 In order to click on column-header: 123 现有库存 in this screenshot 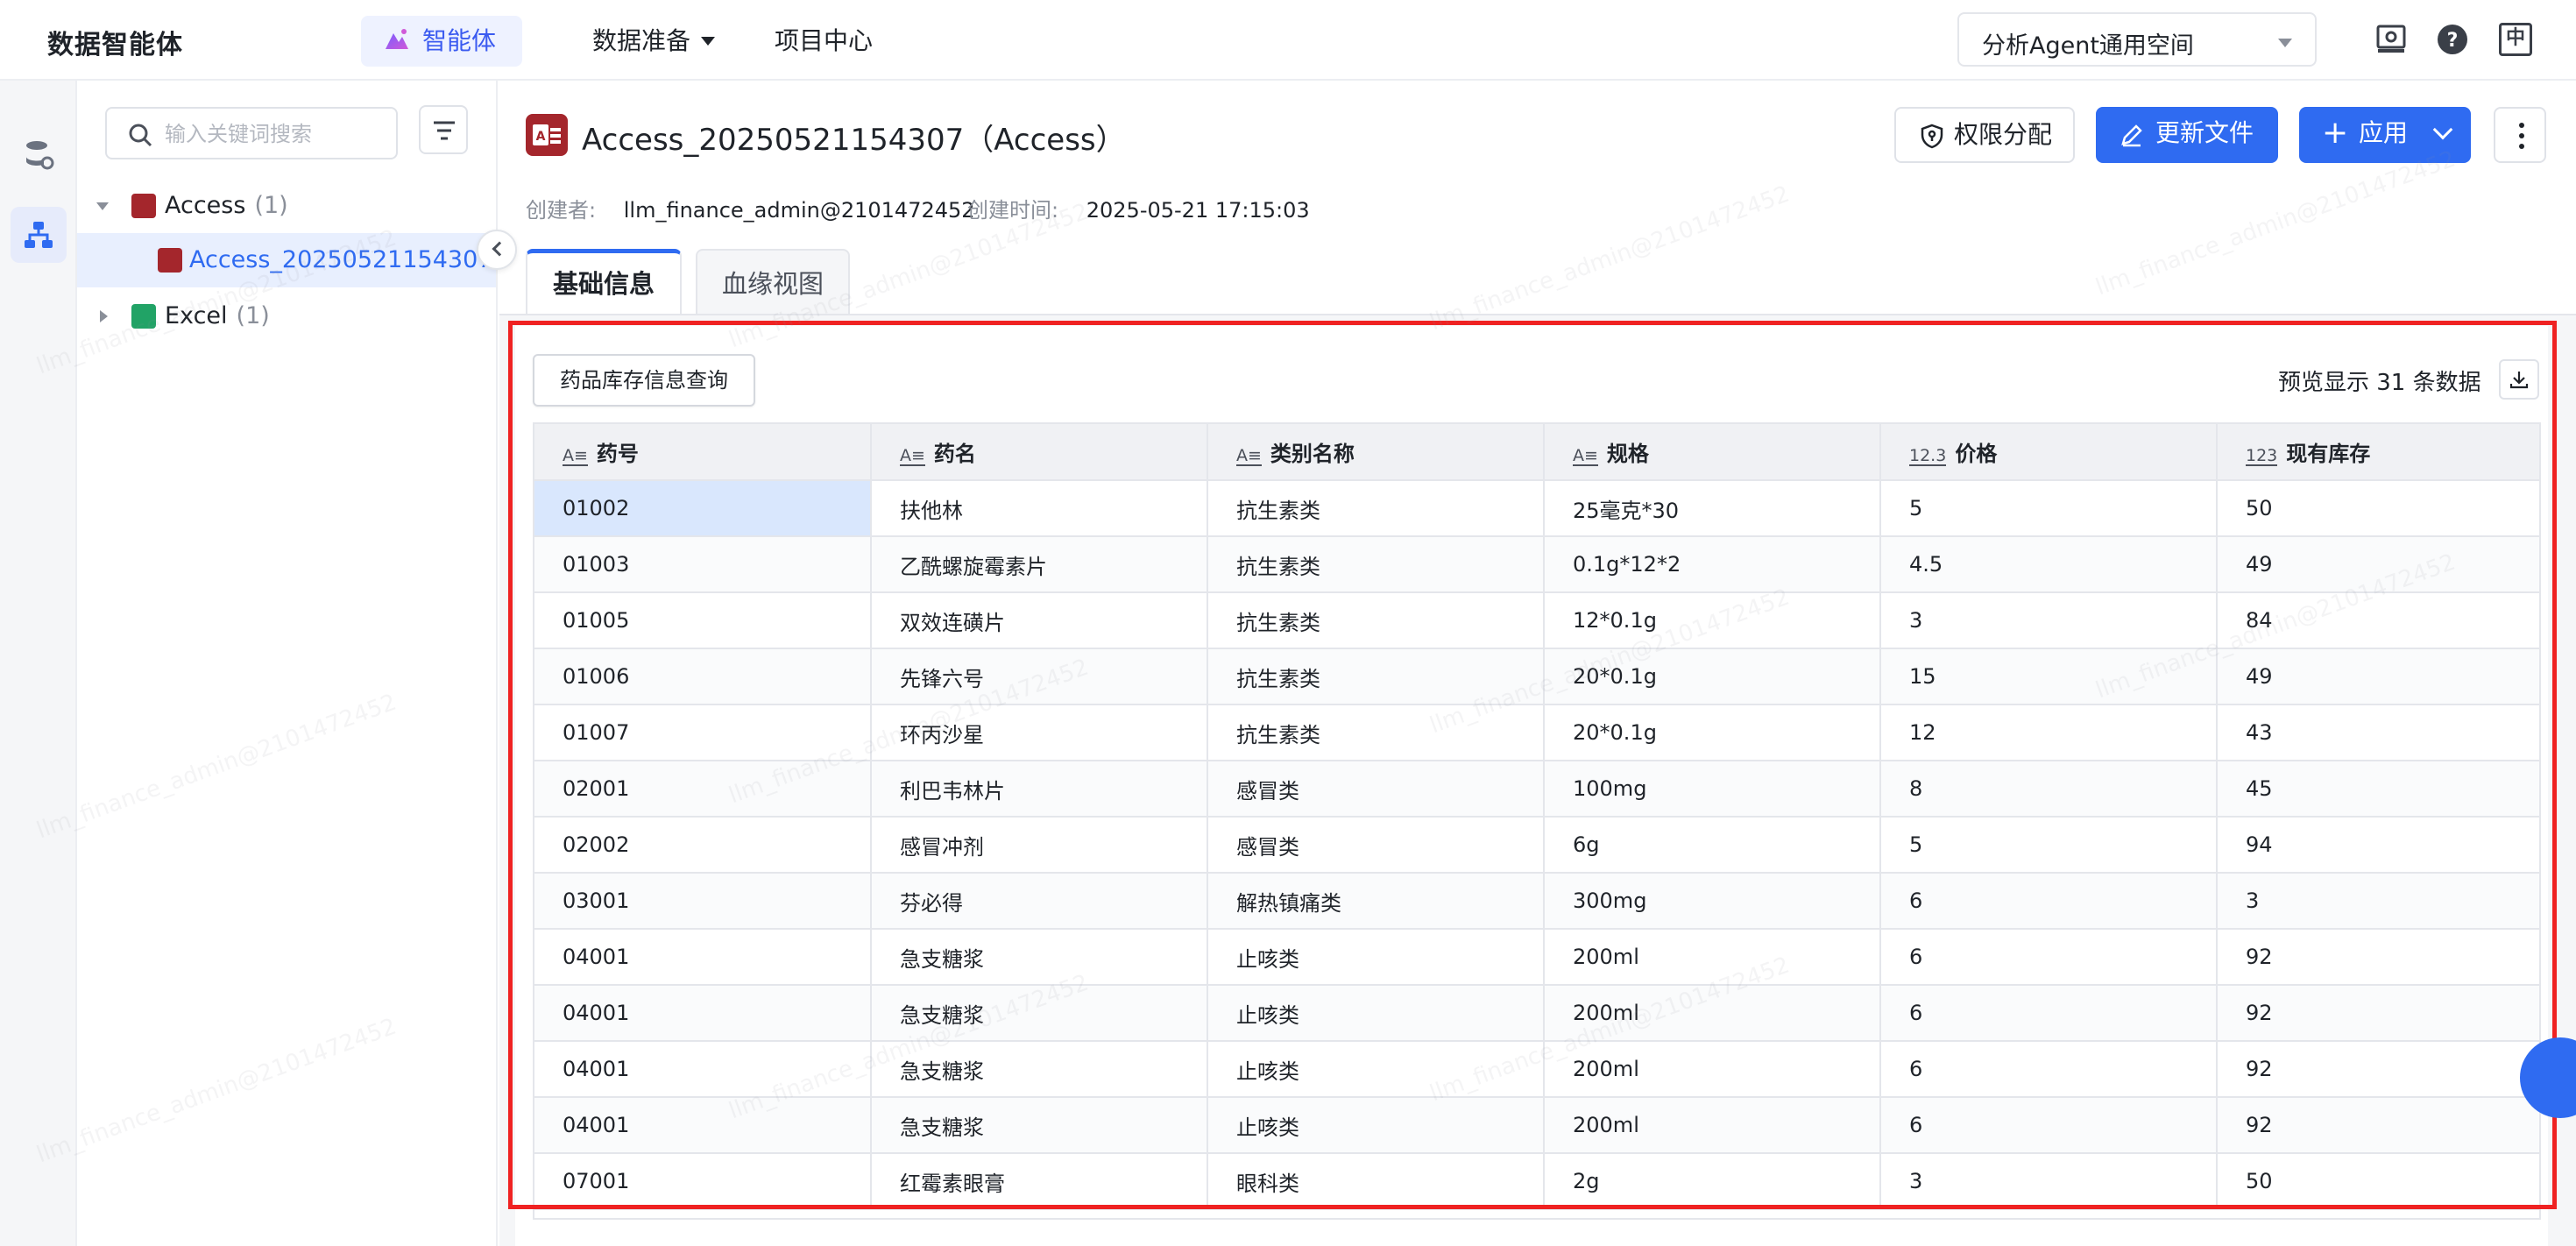, I will do `click(2378, 453)`.